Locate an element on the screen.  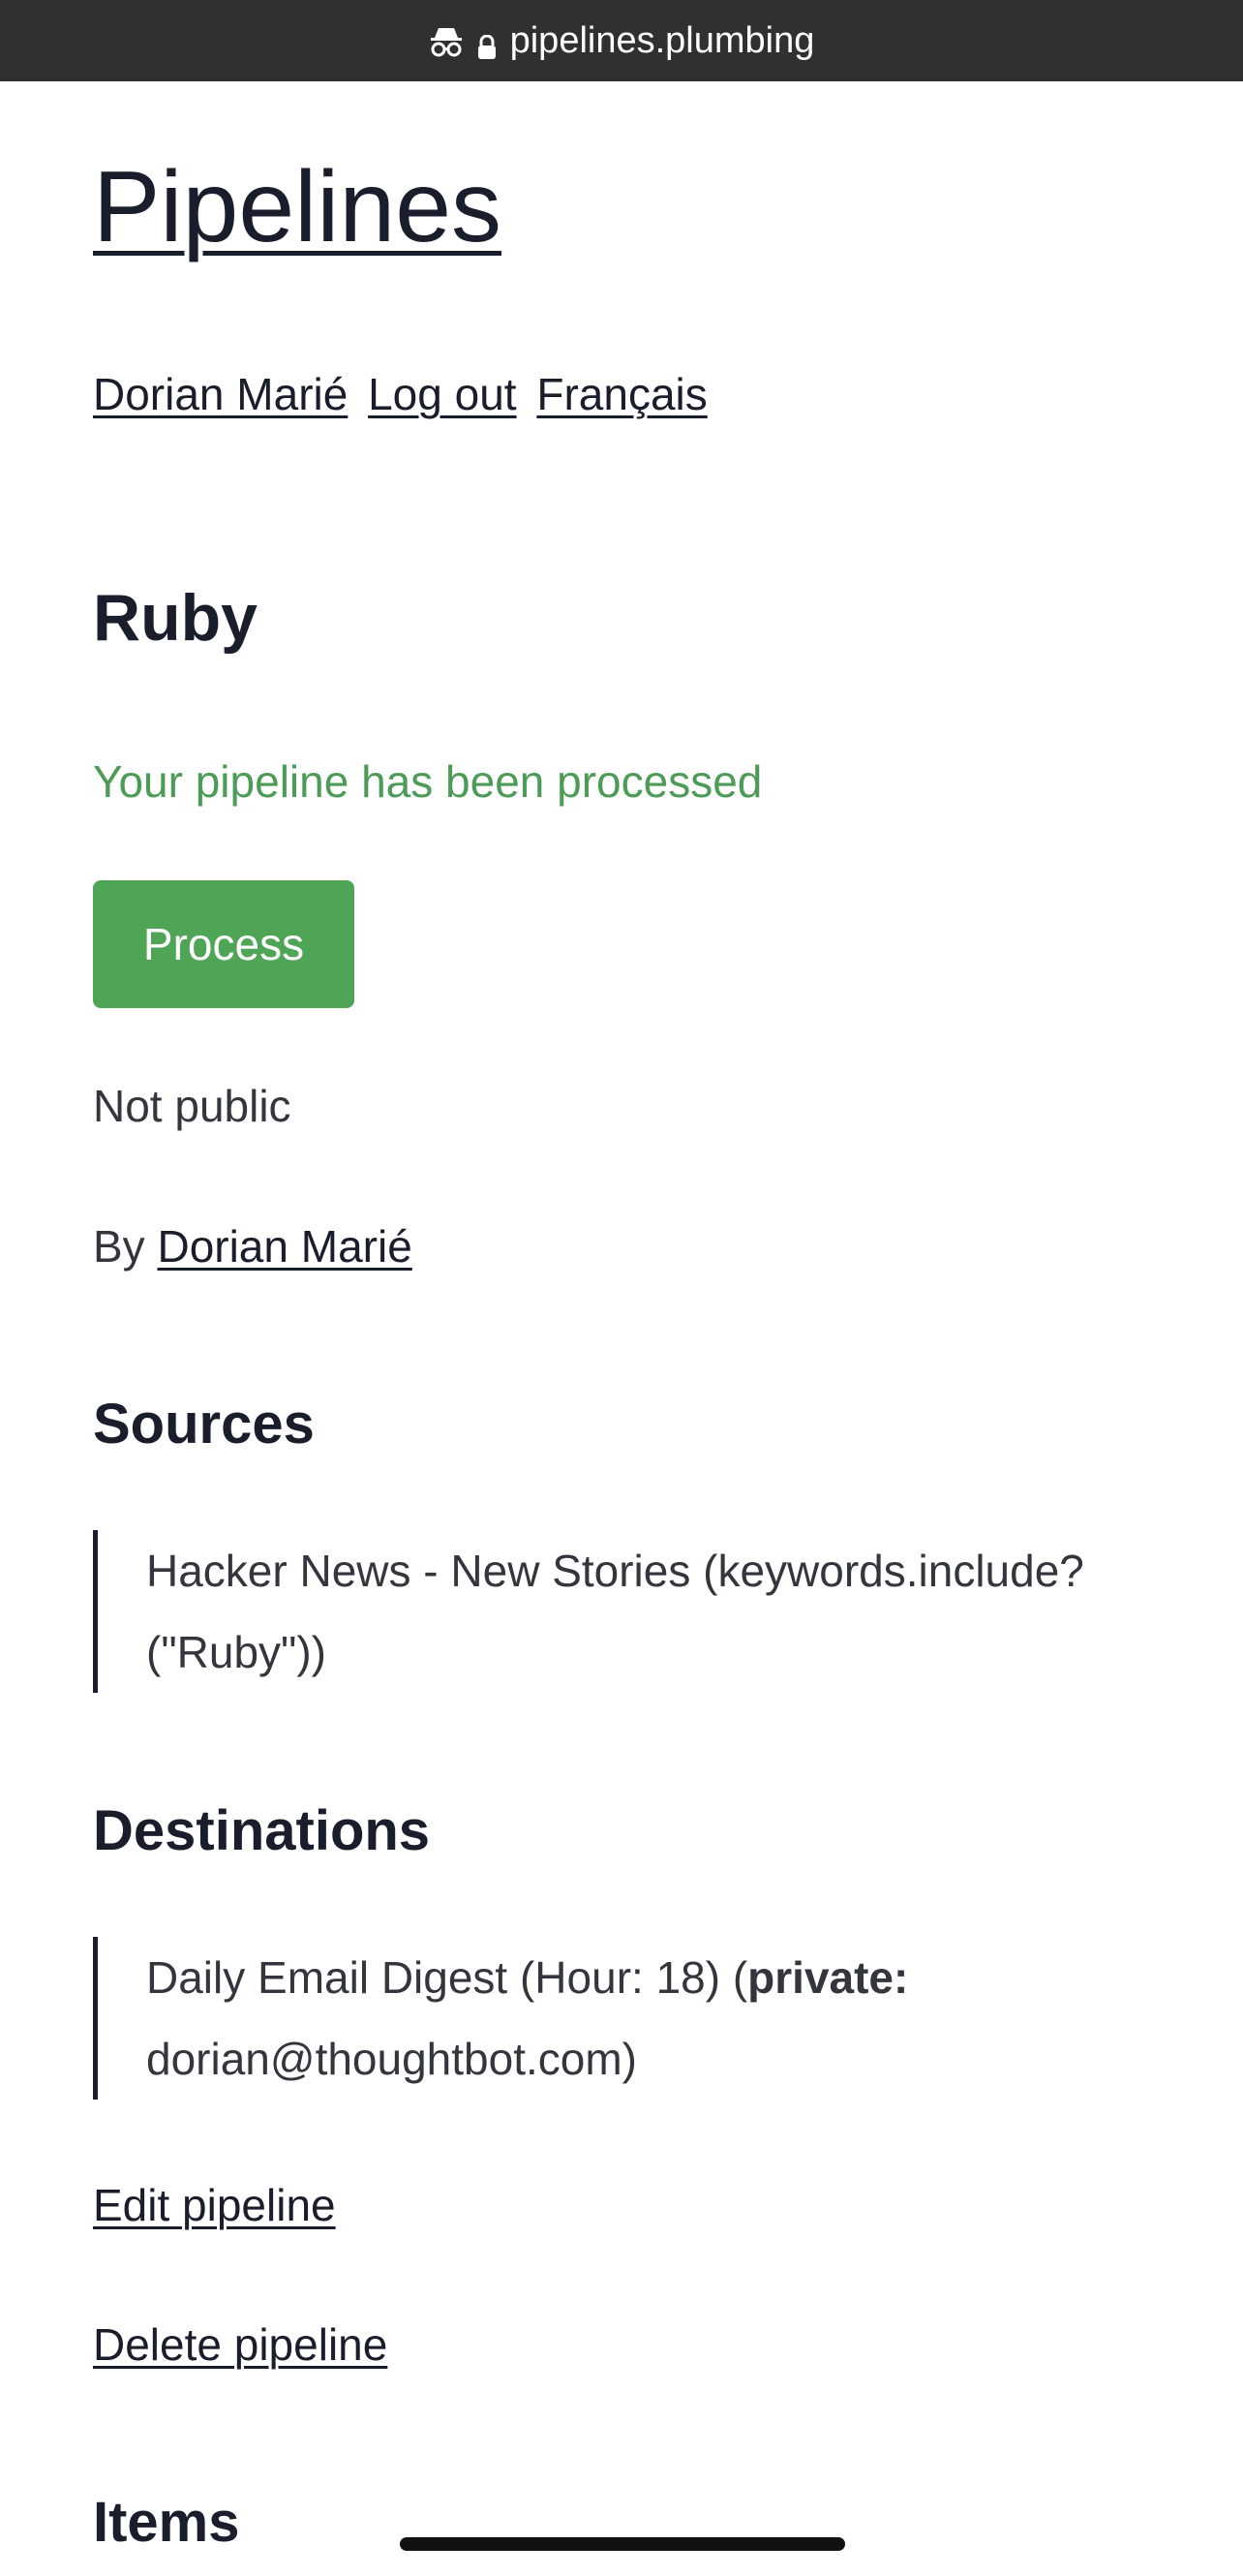
delete-pipeline-link: Delete pipeline is located at coordinates (240, 2344).